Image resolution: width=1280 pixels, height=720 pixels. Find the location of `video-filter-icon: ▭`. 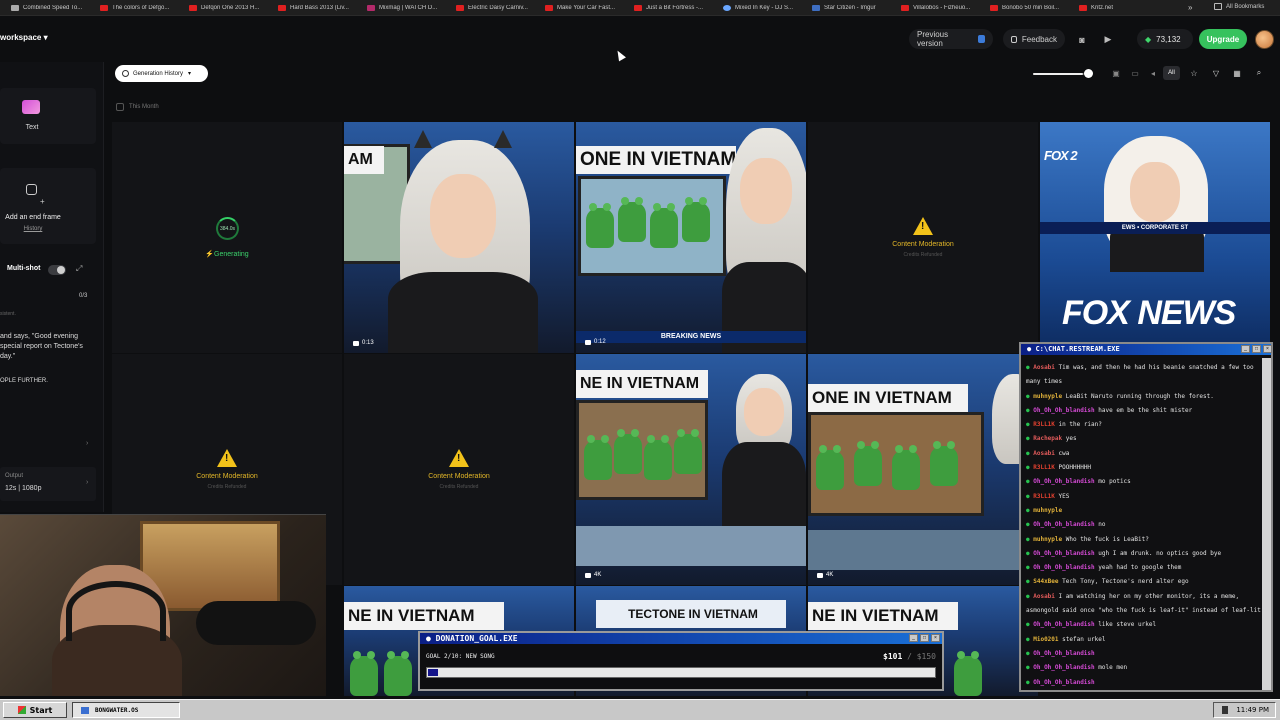

video-filter-icon: ▭ is located at coordinates (1135, 73).